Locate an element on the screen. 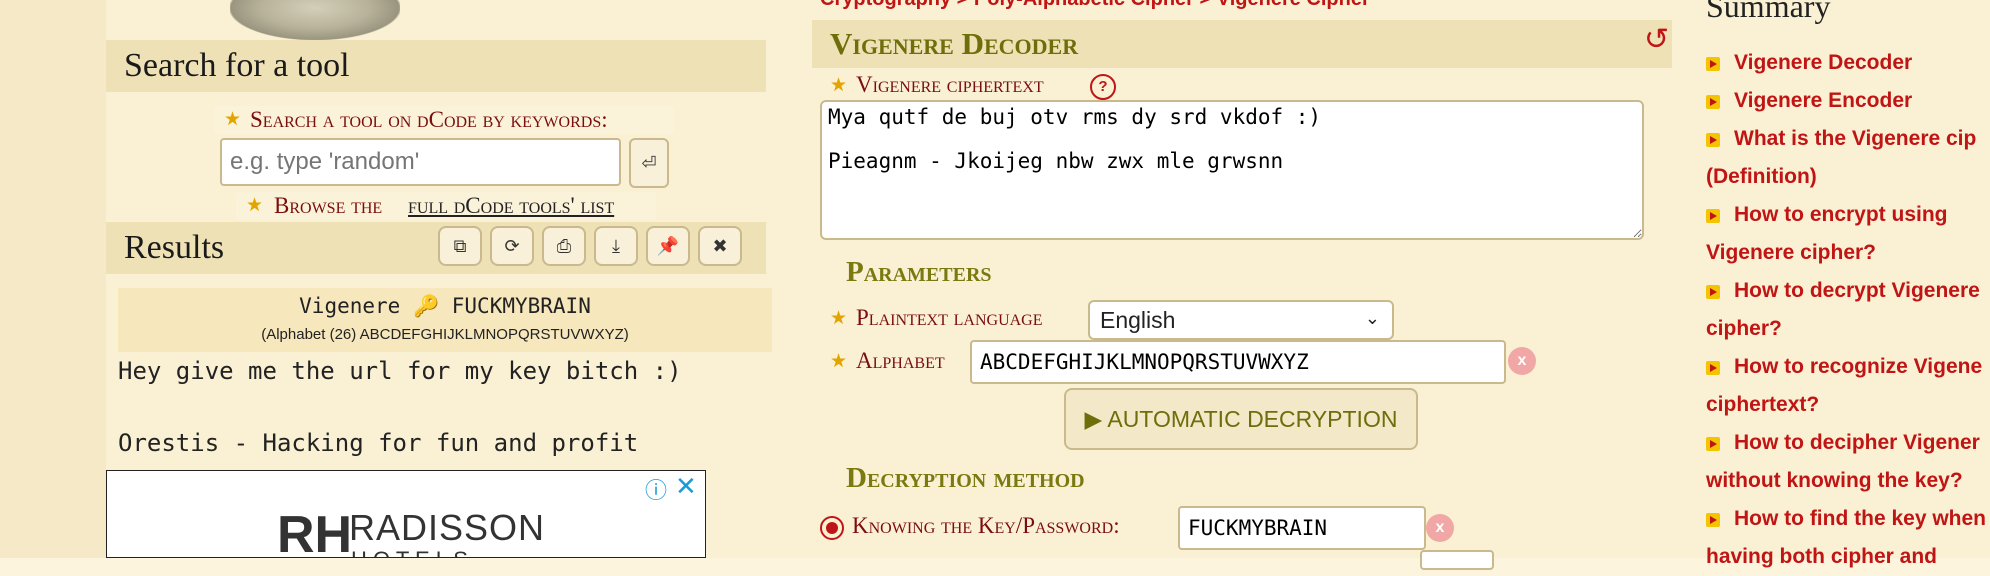 Image resolution: width=1990 pixels, height=576 pixels. plaintext-language-select: English ⌄ is located at coordinates (1241, 320).